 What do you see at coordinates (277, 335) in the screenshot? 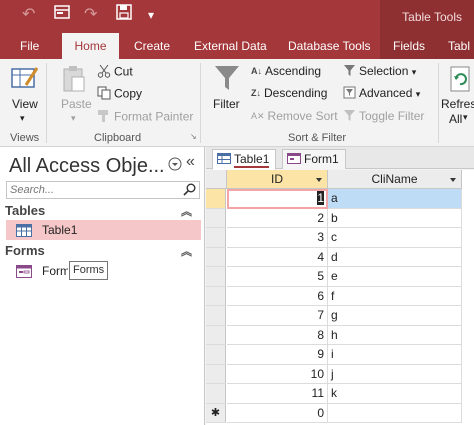
I see `cell-id: 8` at bounding box center [277, 335].